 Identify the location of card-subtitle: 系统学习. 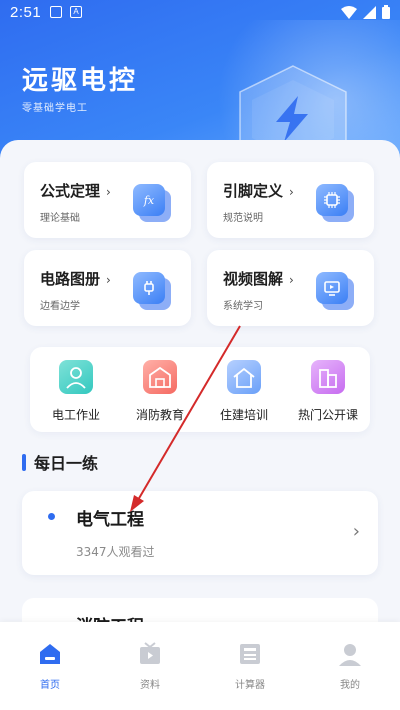
(243, 306).